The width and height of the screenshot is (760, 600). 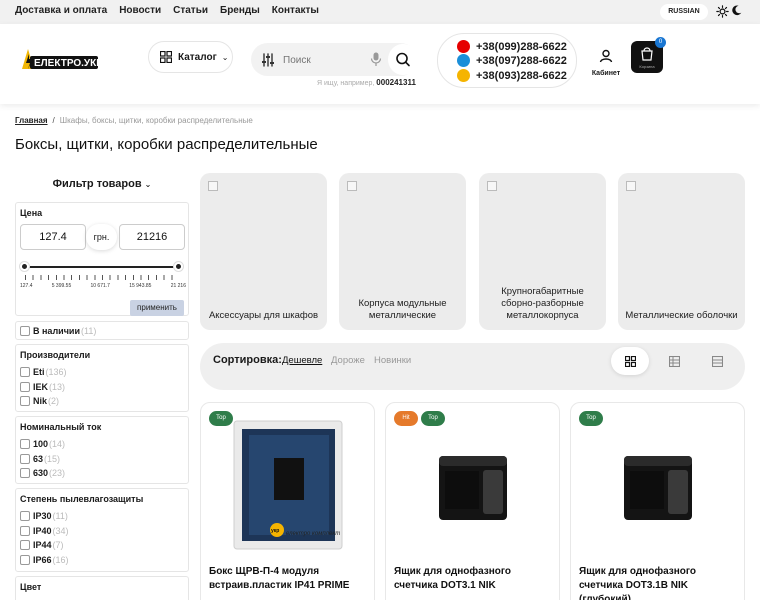 What do you see at coordinates (102, 560) in the screenshot?
I see `filter-option-ip66: IP66 (16)` at bounding box center [102, 560].